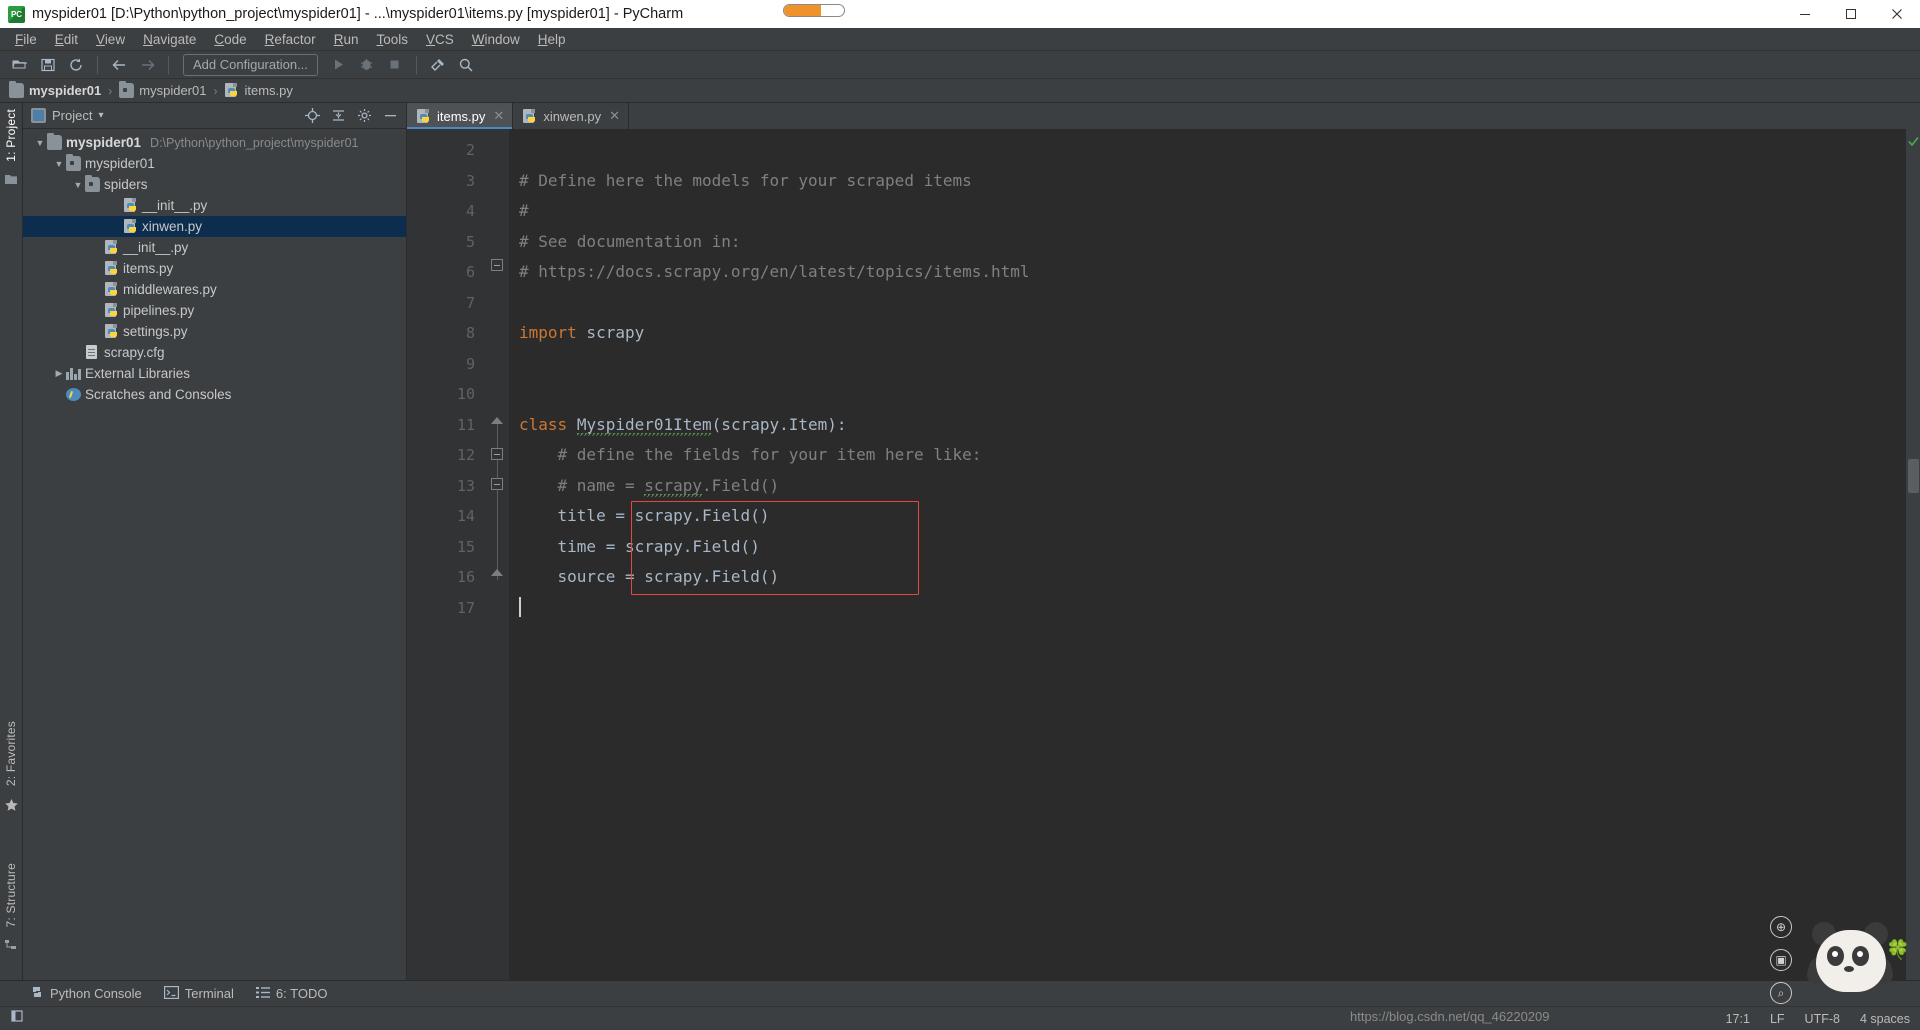 The width and height of the screenshot is (1920, 1030). Describe the element at coordinates (460, 116) in the screenshot. I see `editor-tab-items-py: items.py ✕` at that location.